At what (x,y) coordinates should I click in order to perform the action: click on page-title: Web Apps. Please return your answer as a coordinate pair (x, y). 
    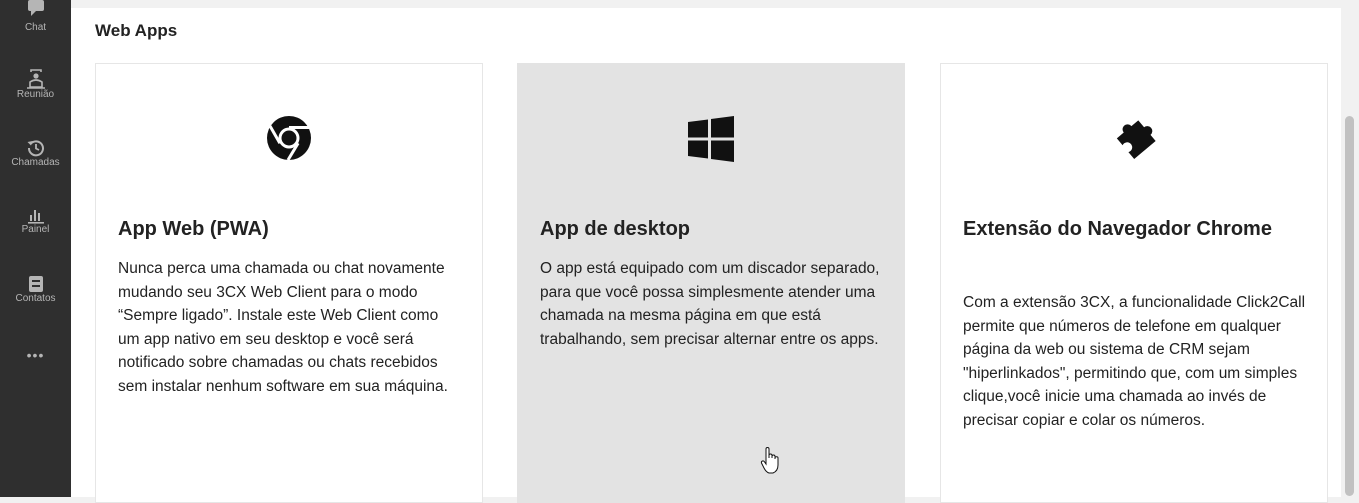
    Looking at the image, I should click on (136, 30).